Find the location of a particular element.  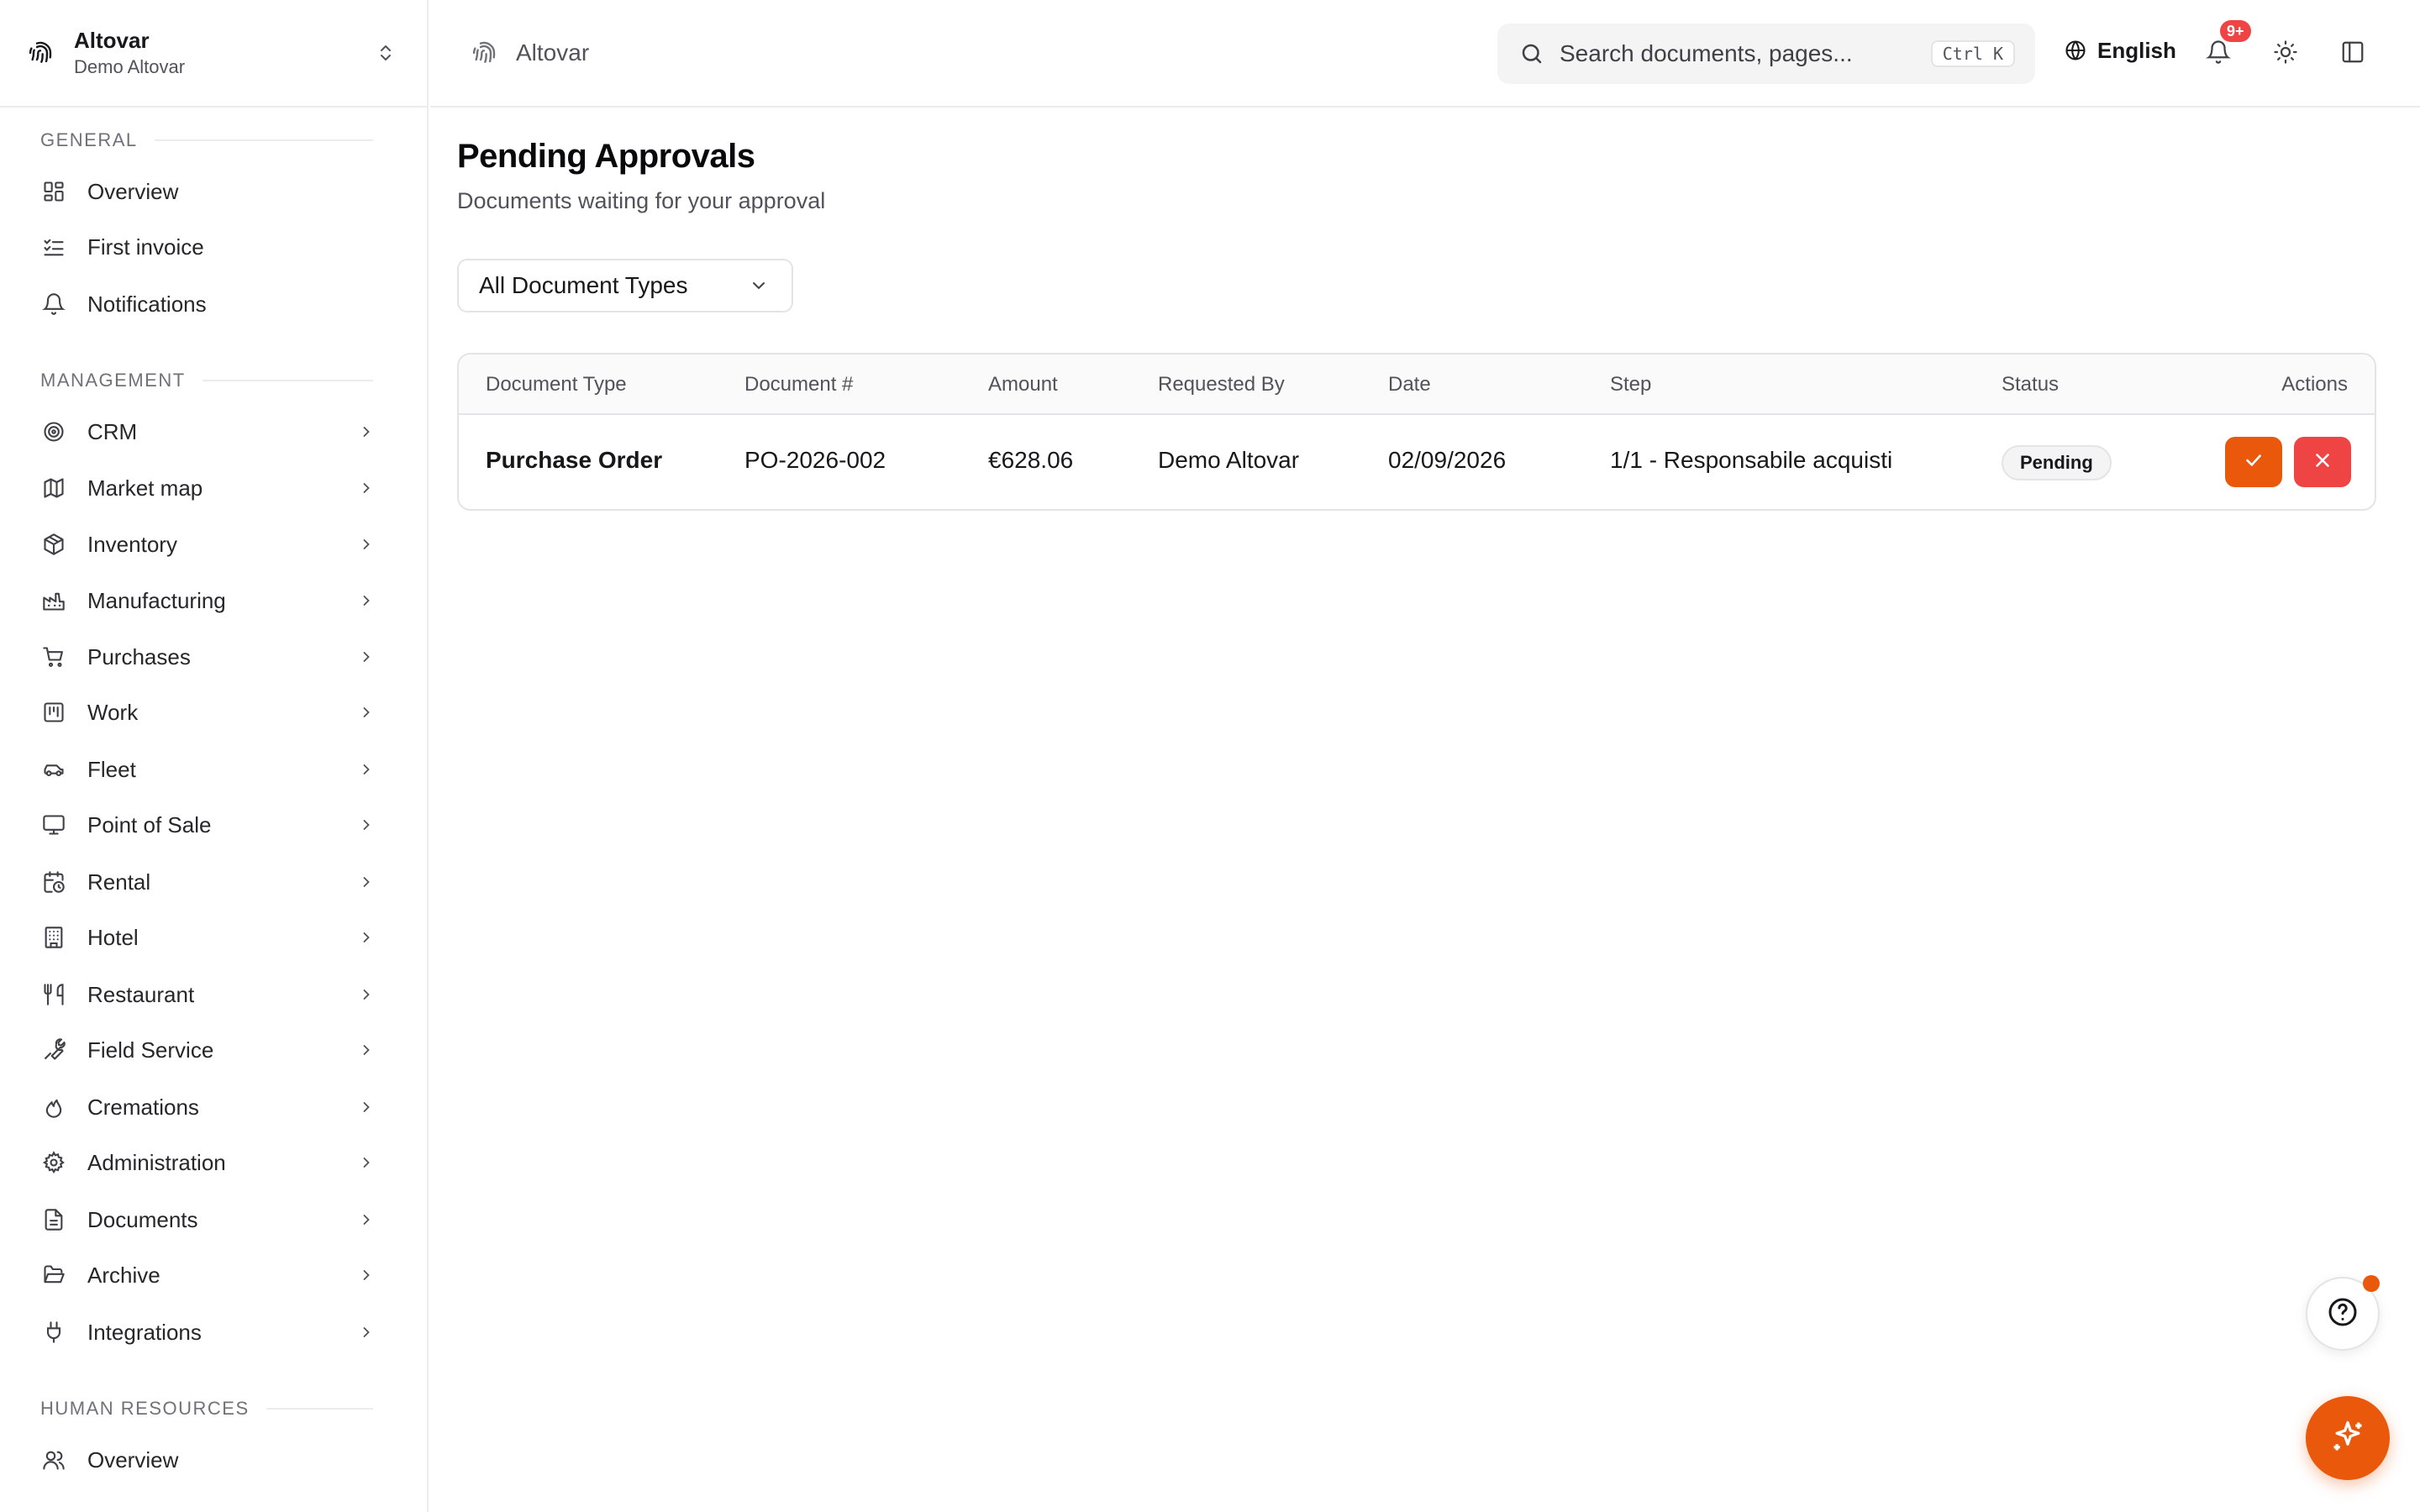

cell-date: 02/09/2026 is located at coordinates (1447, 460).